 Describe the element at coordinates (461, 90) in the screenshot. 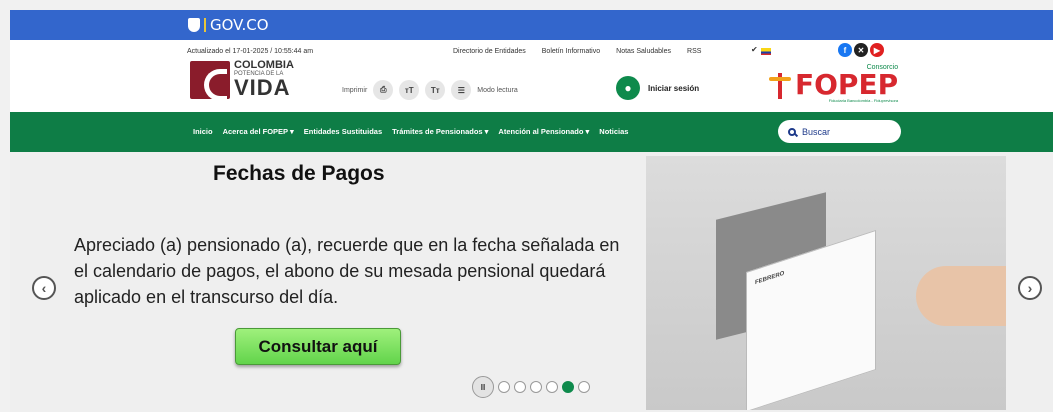

I see `reading-mode-icon: ☰` at that location.